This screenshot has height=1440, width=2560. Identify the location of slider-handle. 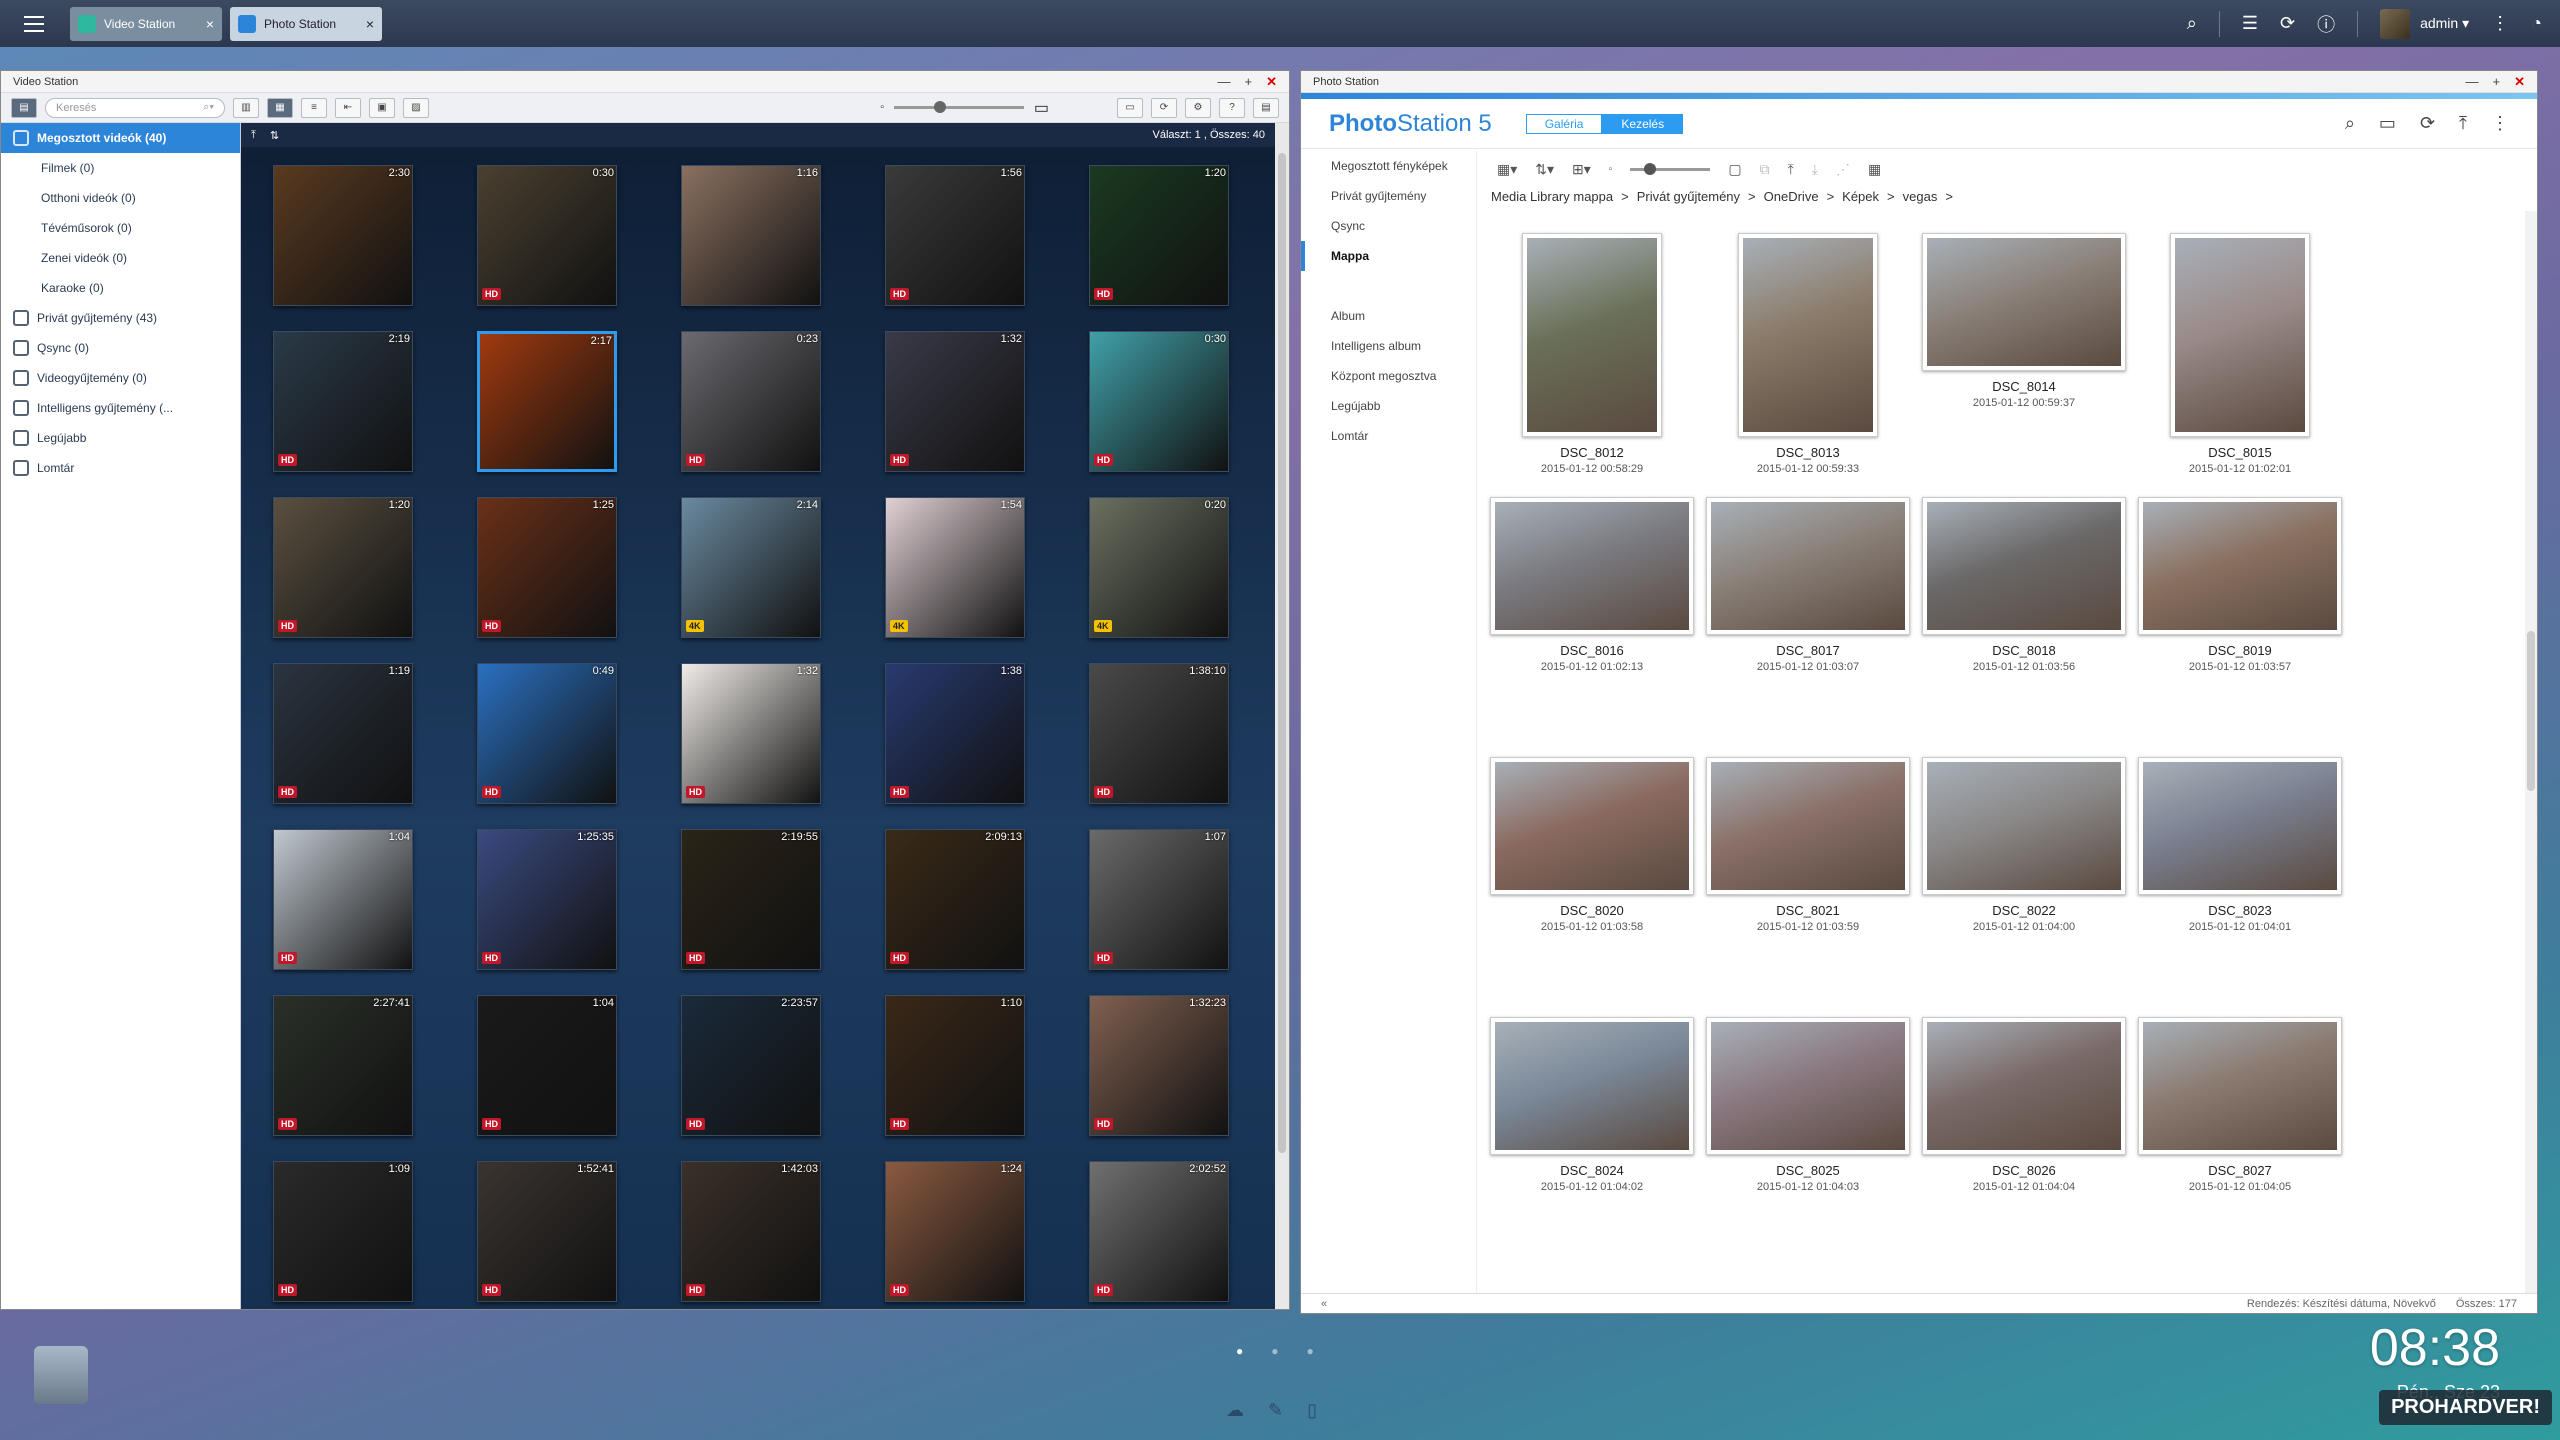
(1650, 168).